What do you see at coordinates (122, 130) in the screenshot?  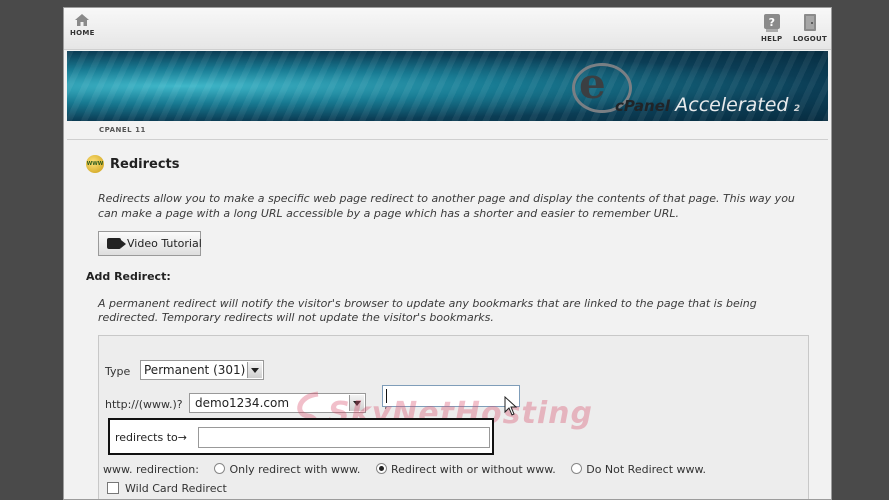 I see `version-label: CPANEL 11` at bounding box center [122, 130].